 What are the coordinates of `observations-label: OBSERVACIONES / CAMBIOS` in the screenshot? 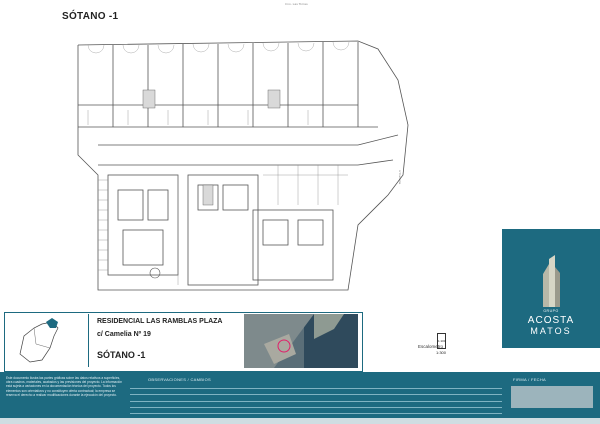 It's located at (179, 379).